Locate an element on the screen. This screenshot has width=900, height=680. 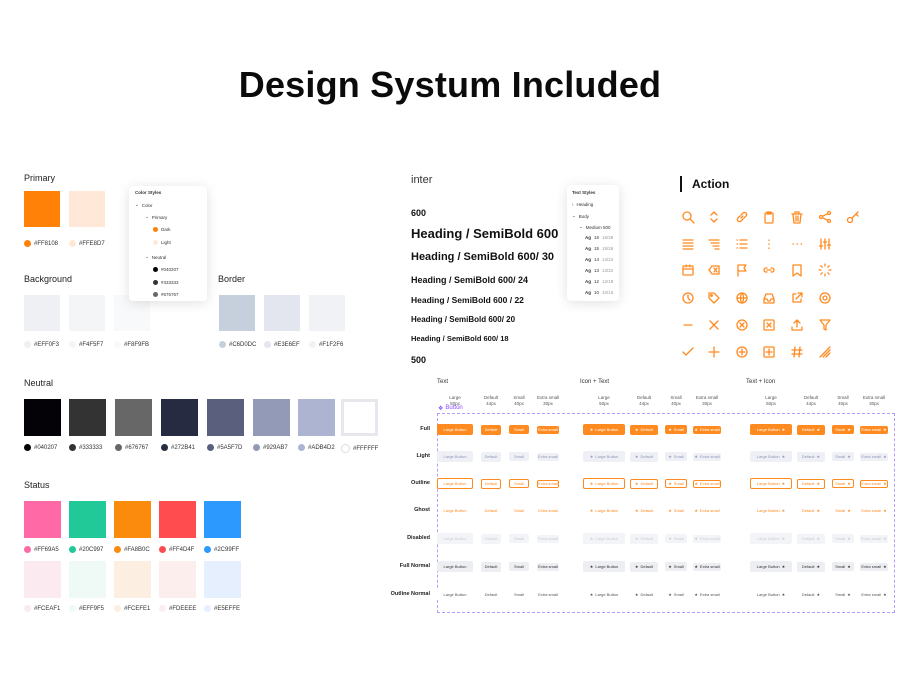
globe-icon is located at coordinates (744, 300).